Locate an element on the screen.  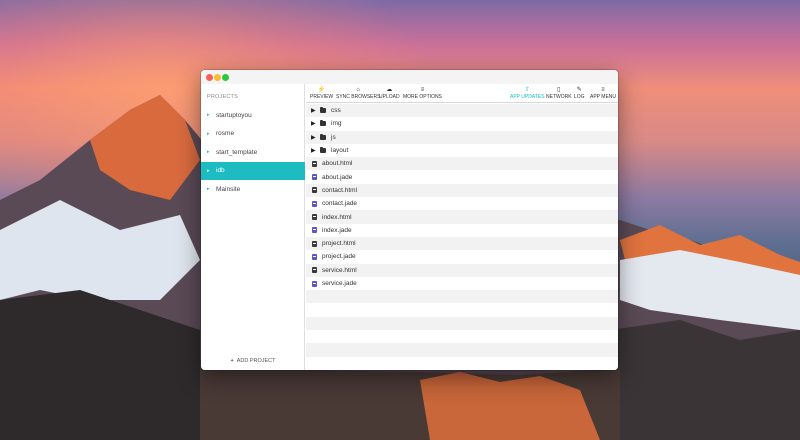
toolbar-label: LOG is located at coordinates (579, 97).